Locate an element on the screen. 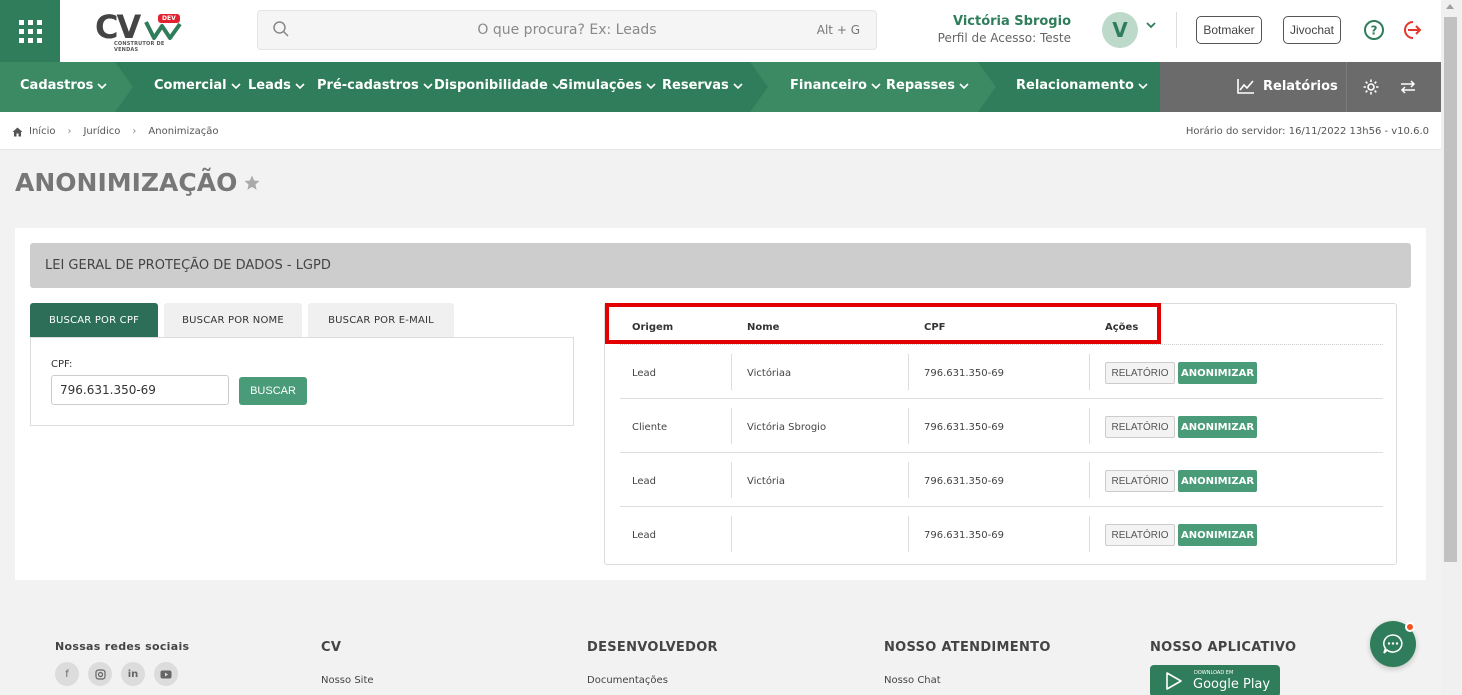 The image size is (1462, 695). footer-social-title: Nossas redes sociais is located at coordinates (122, 646).